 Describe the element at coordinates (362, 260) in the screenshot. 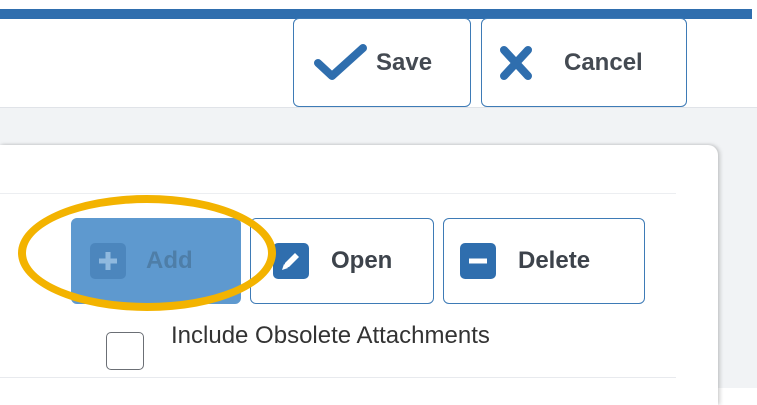

I see `open-button-label: Open` at that location.